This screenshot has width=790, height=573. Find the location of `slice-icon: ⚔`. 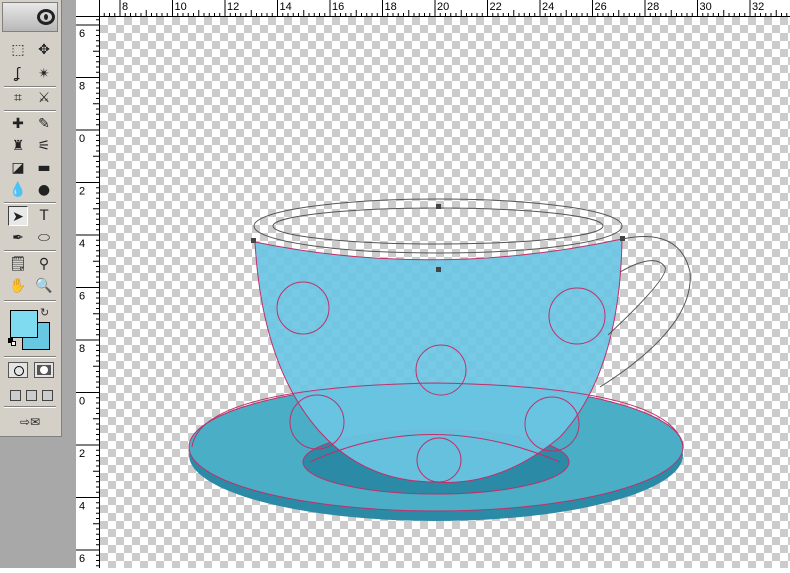

slice-icon: ⚔ is located at coordinates (44, 98).